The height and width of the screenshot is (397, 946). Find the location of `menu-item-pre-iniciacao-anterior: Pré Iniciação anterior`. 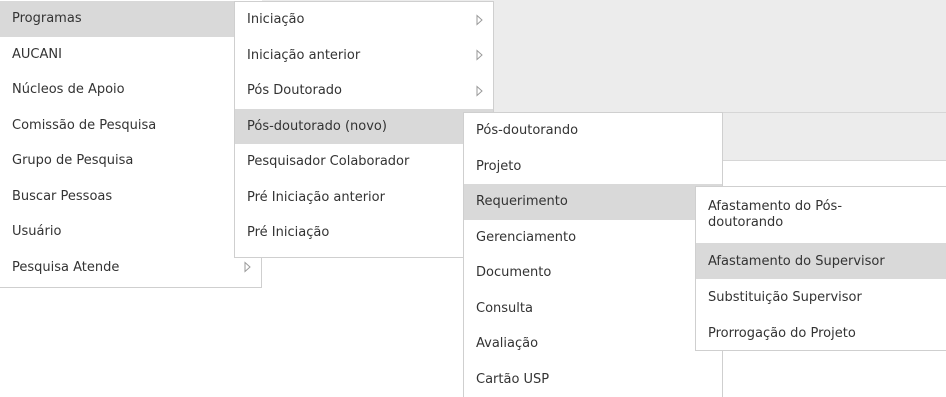

menu-item-pre-iniciacao-anterior: Pré Iniciação anterior is located at coordinates (364, 198).